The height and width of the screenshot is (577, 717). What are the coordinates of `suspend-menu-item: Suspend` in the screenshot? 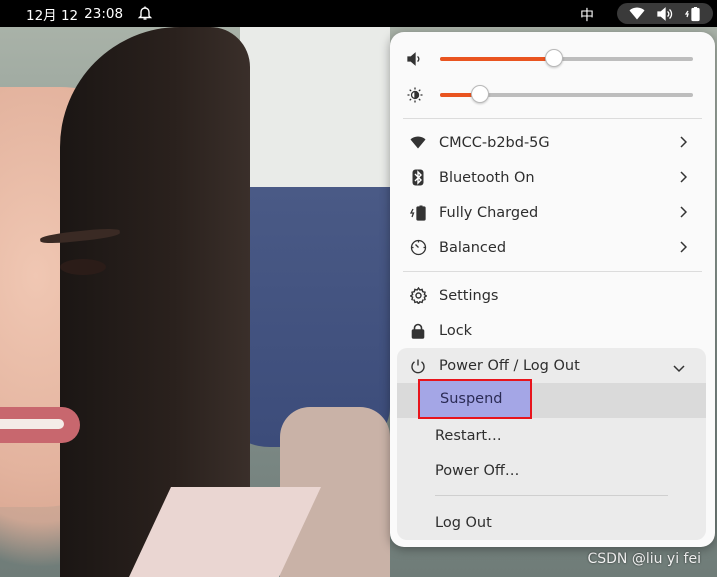 It's located at (475, 399).